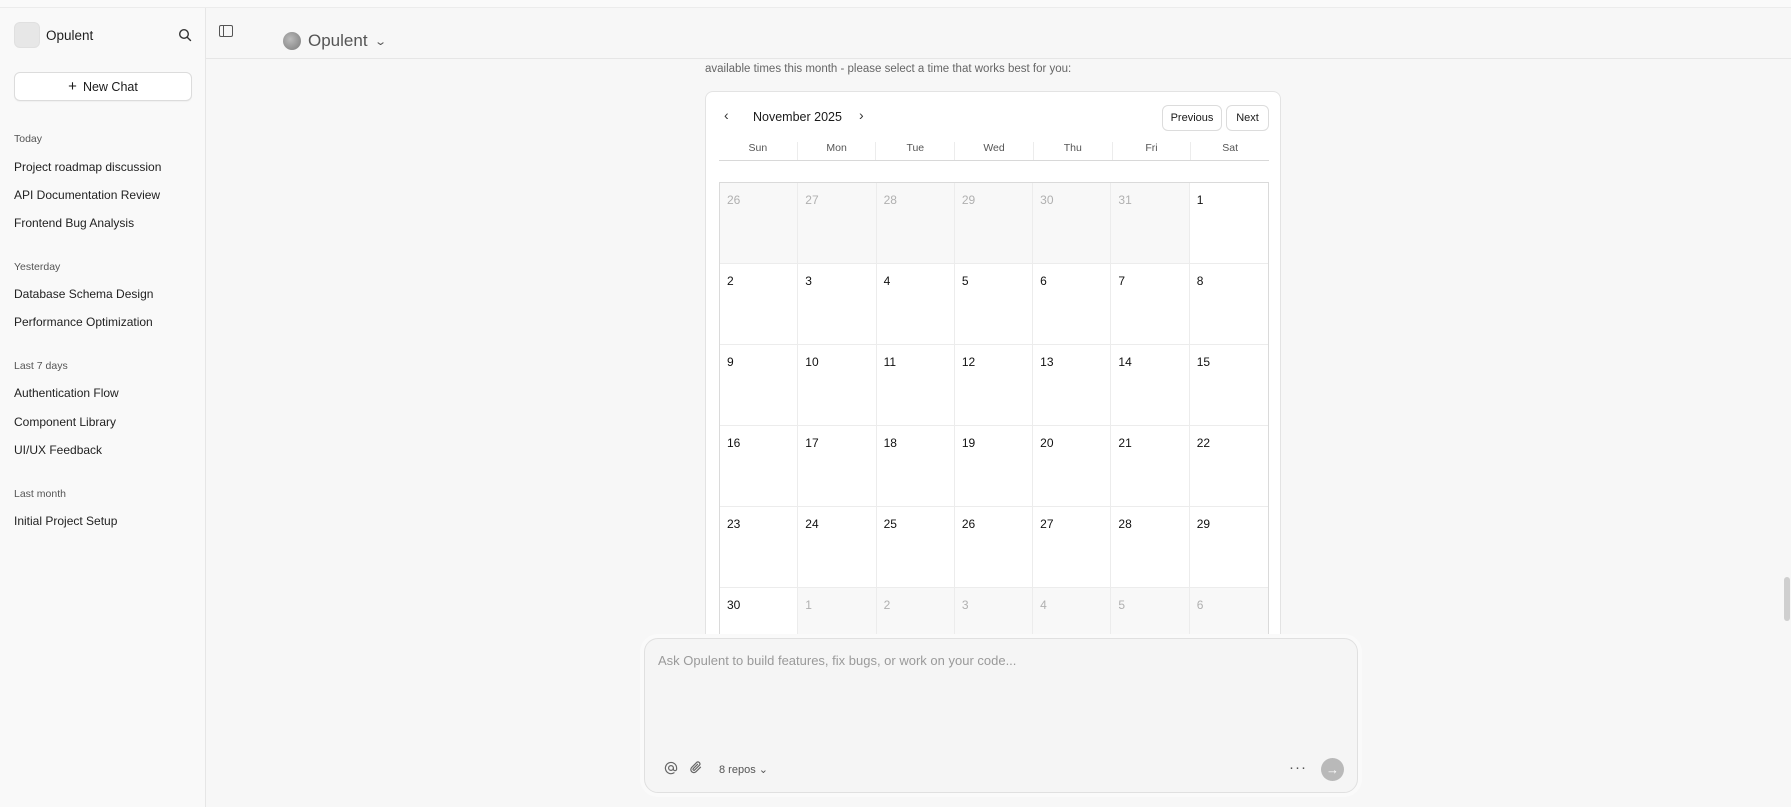 The height and width of the screenshot is (807, 1791). I want to click on chat-item: Authentication Flow, so click(66, 393).